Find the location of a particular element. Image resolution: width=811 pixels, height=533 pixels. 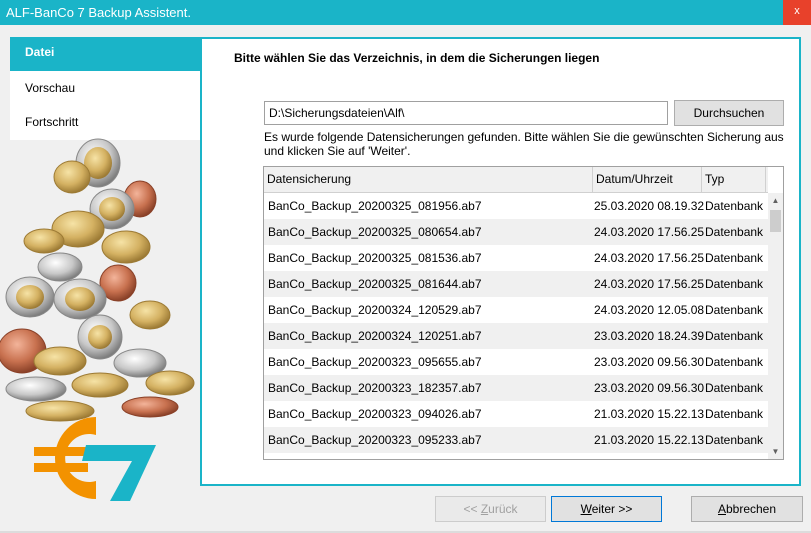

column-header-datum: Datum/Uhrzeit is located at coordinates (647, 179).